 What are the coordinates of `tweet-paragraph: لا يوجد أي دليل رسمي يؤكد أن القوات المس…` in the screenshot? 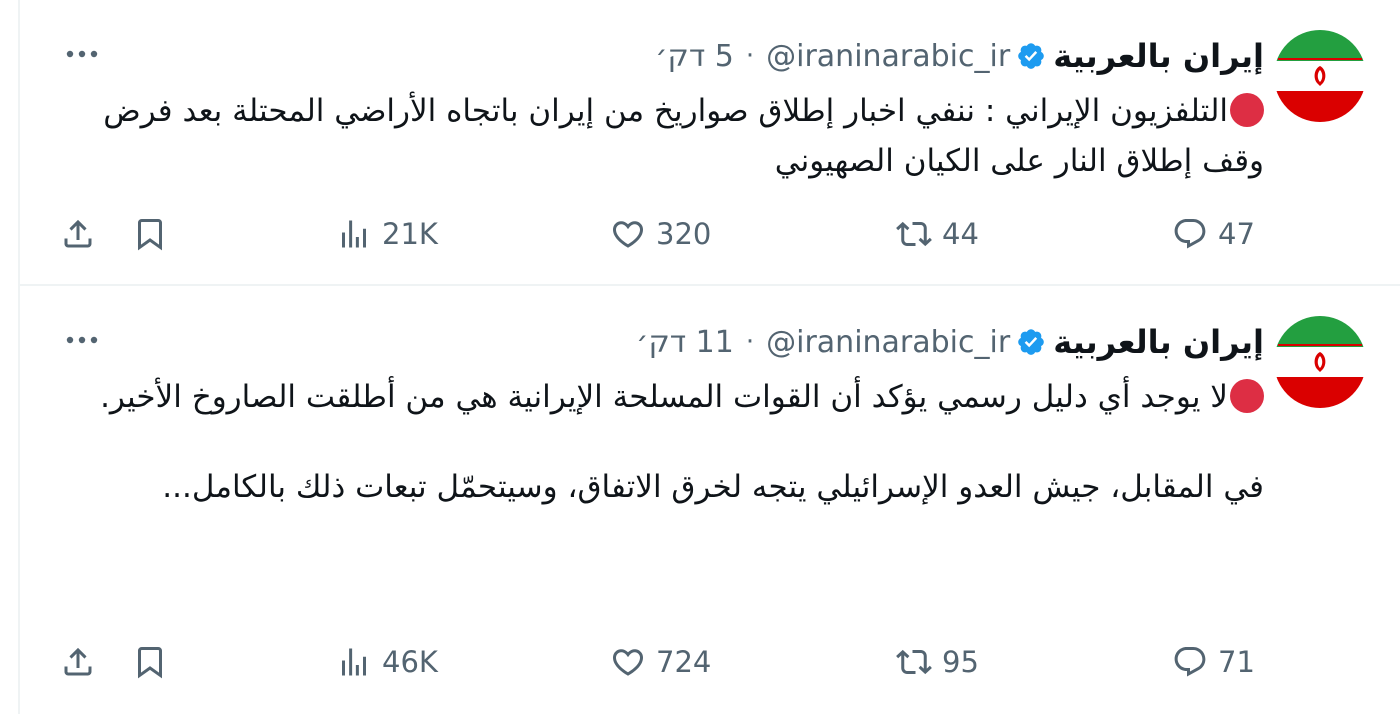 It's located at (661, 397).